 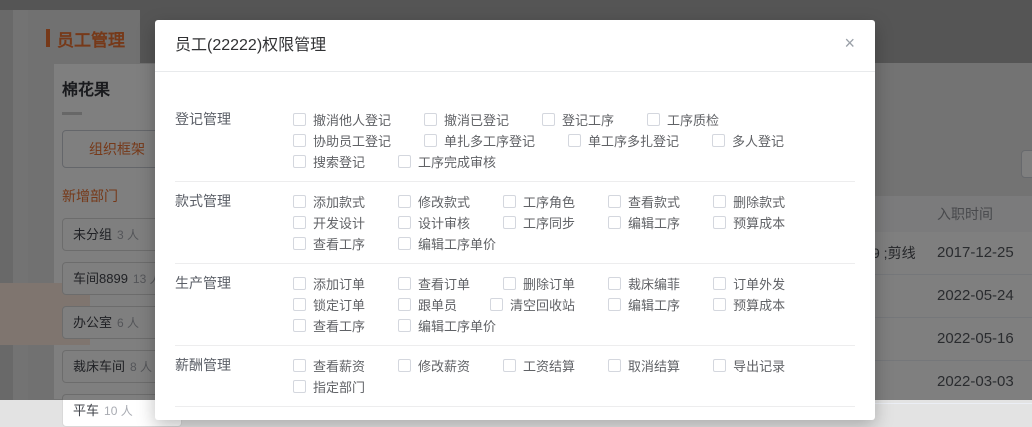 What do you see at coordinates (849, 43) in the screenshot?
I see `close-icon: ×` at bounding box center [849, 43].